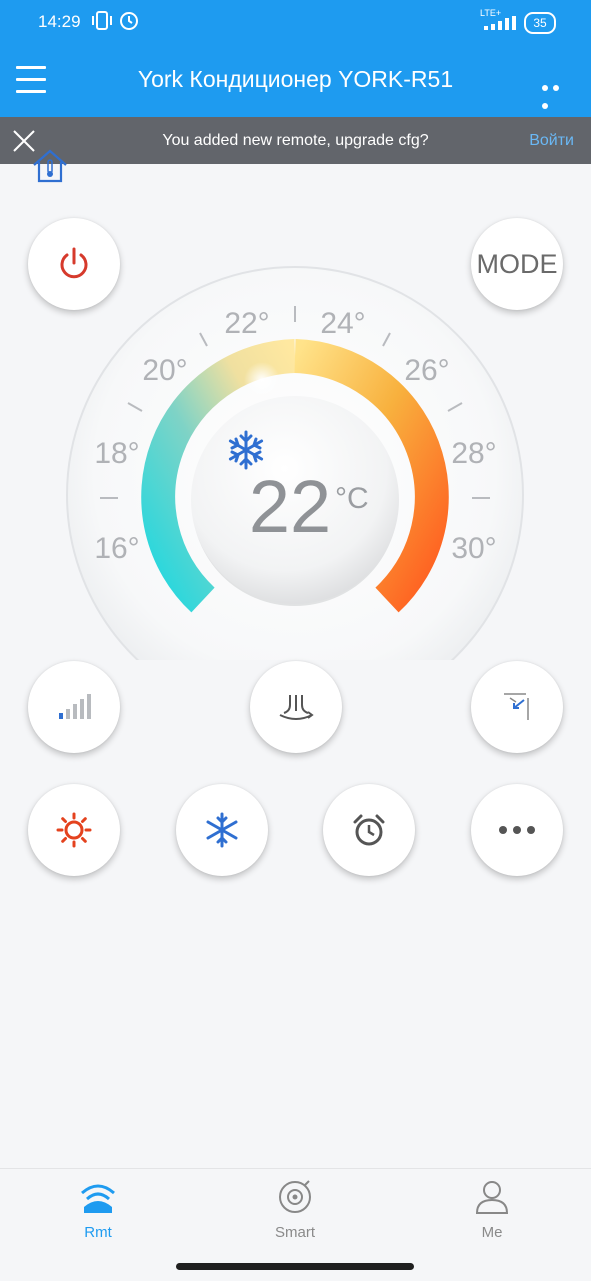  I want to click on air-direction-button, so click(517, 707).